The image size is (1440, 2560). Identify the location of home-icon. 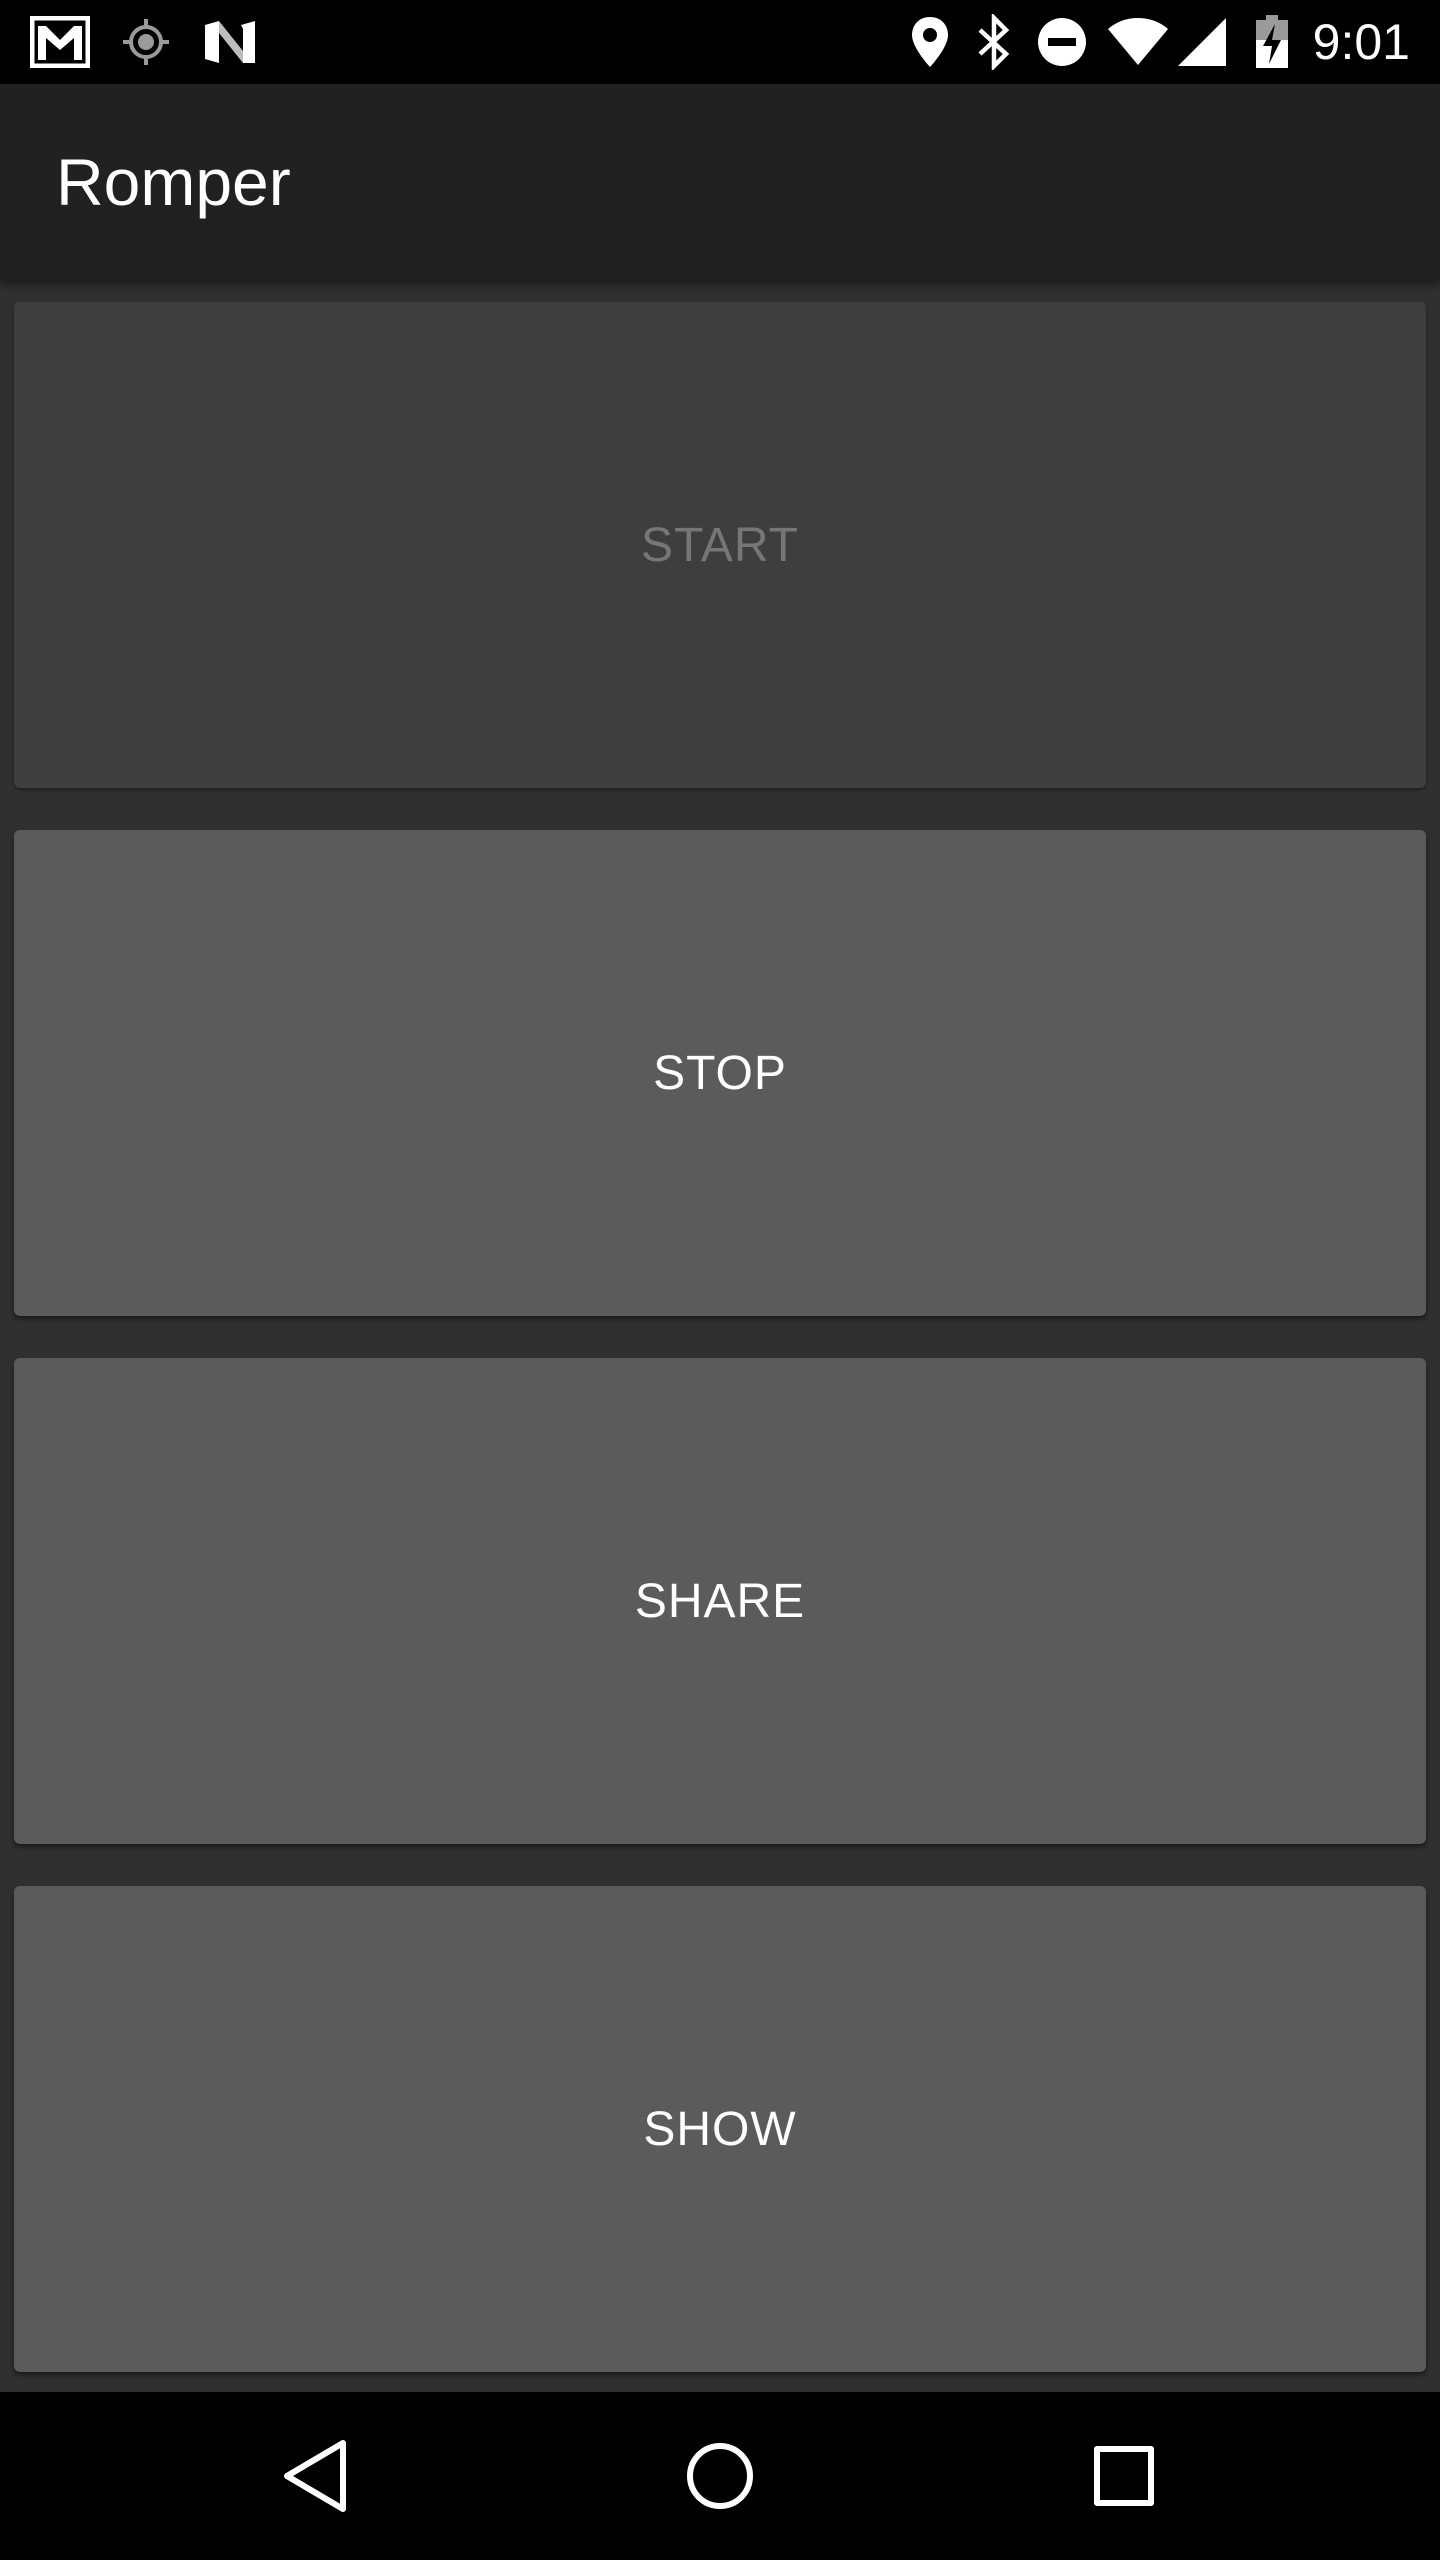
(720, 2476).